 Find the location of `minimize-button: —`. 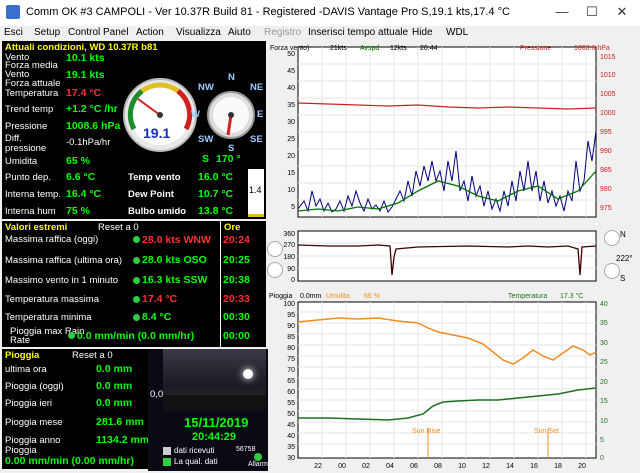

minimize-button: — is located at coordinates (562, 12).